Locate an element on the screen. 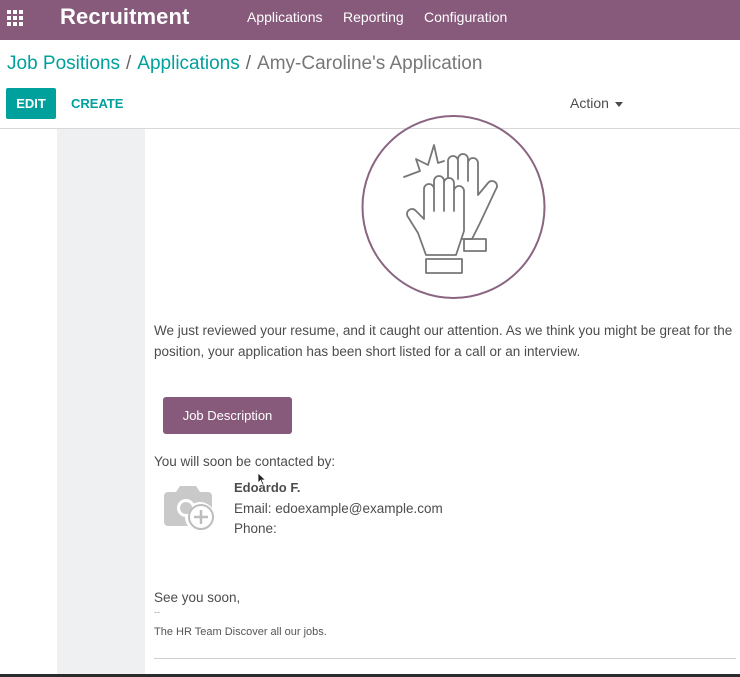 The image size is (740, 677). breadcrumb-applications: Applications is located at coordinates (188, 63).